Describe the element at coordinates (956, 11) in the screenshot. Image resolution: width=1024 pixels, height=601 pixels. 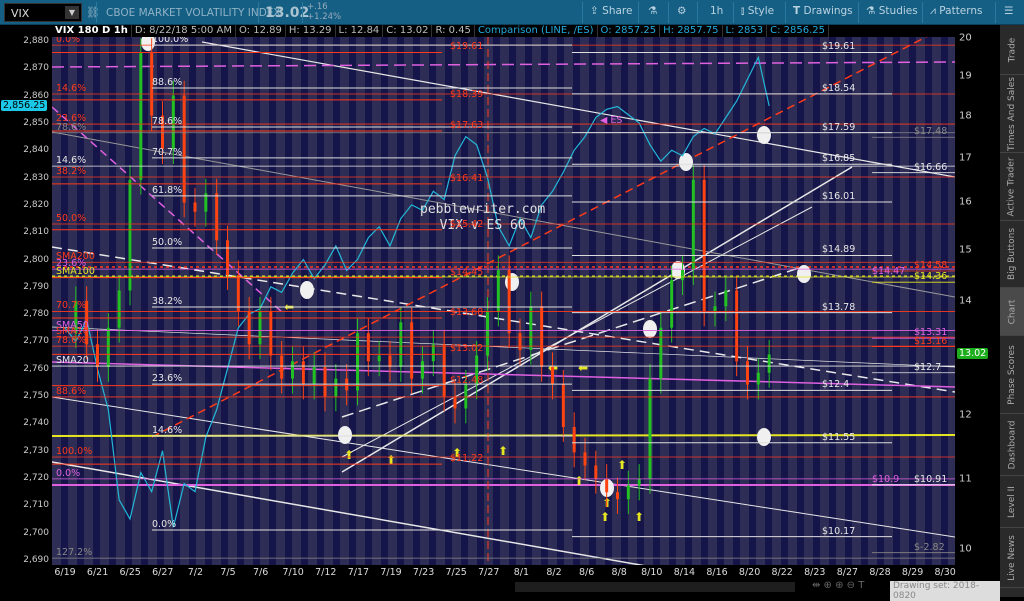
I see `patterns-button: ⩘ Patterns` at that location.